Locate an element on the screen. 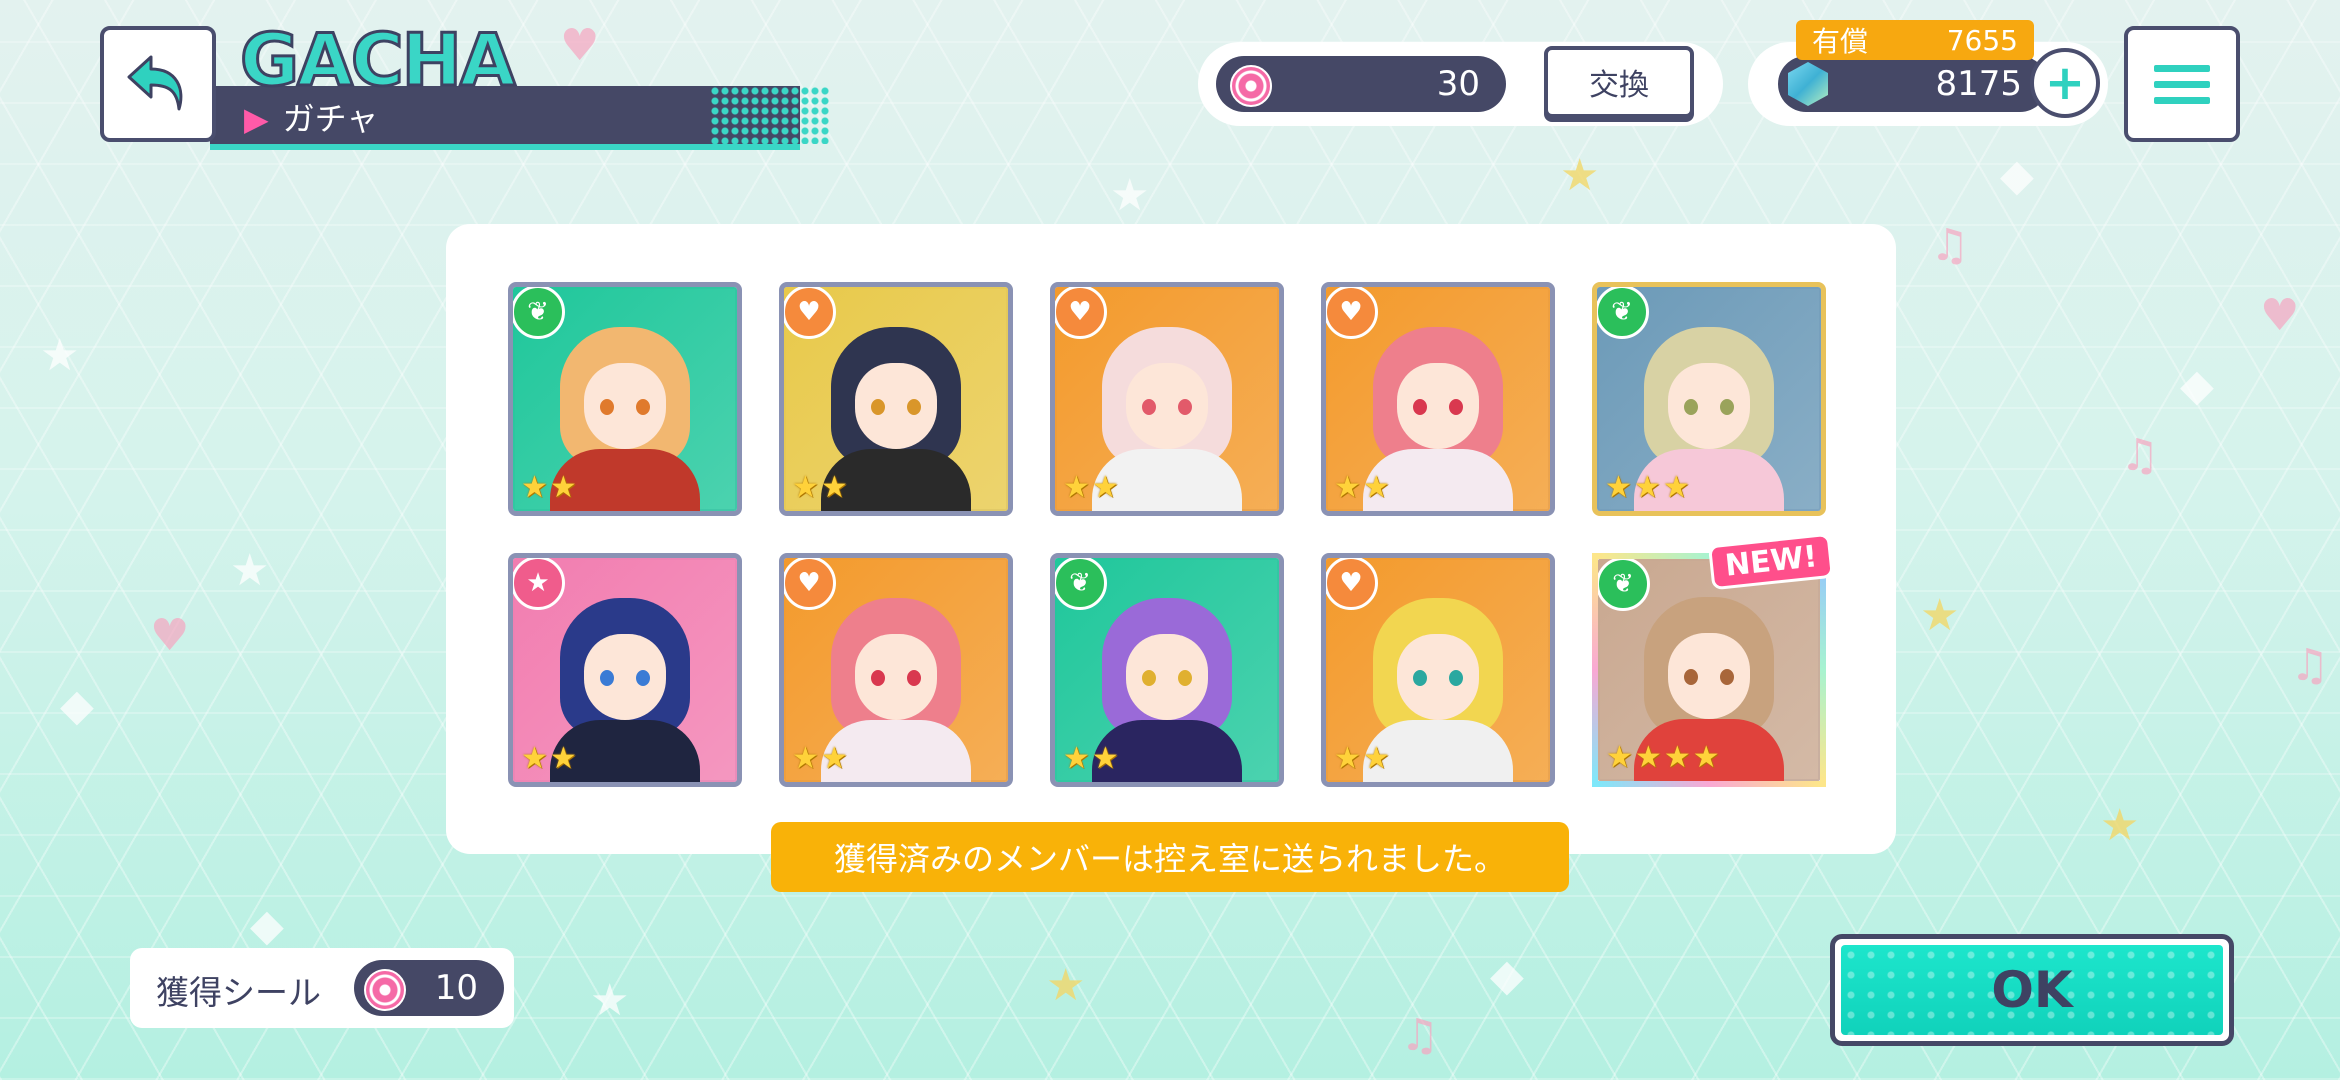  seal-count-pill: 30 is located at coordinates (1361, 84).